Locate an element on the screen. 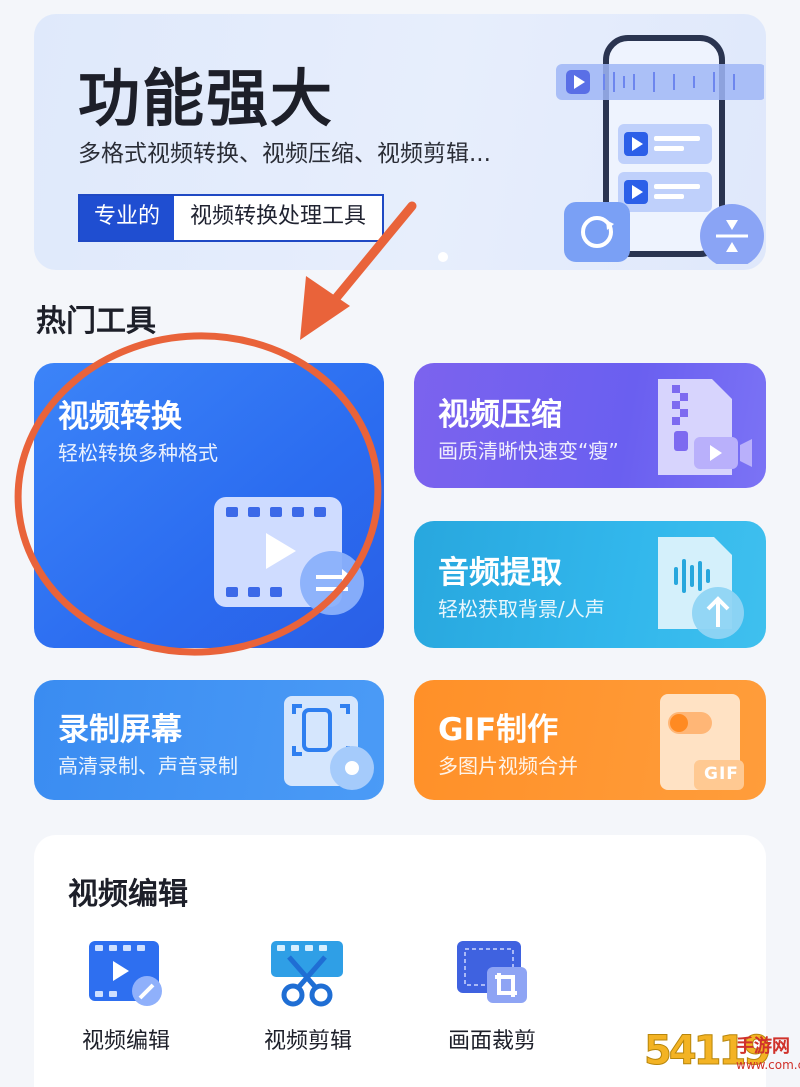  card-title: 录制屏幕 is located at coordinates (120, 730).